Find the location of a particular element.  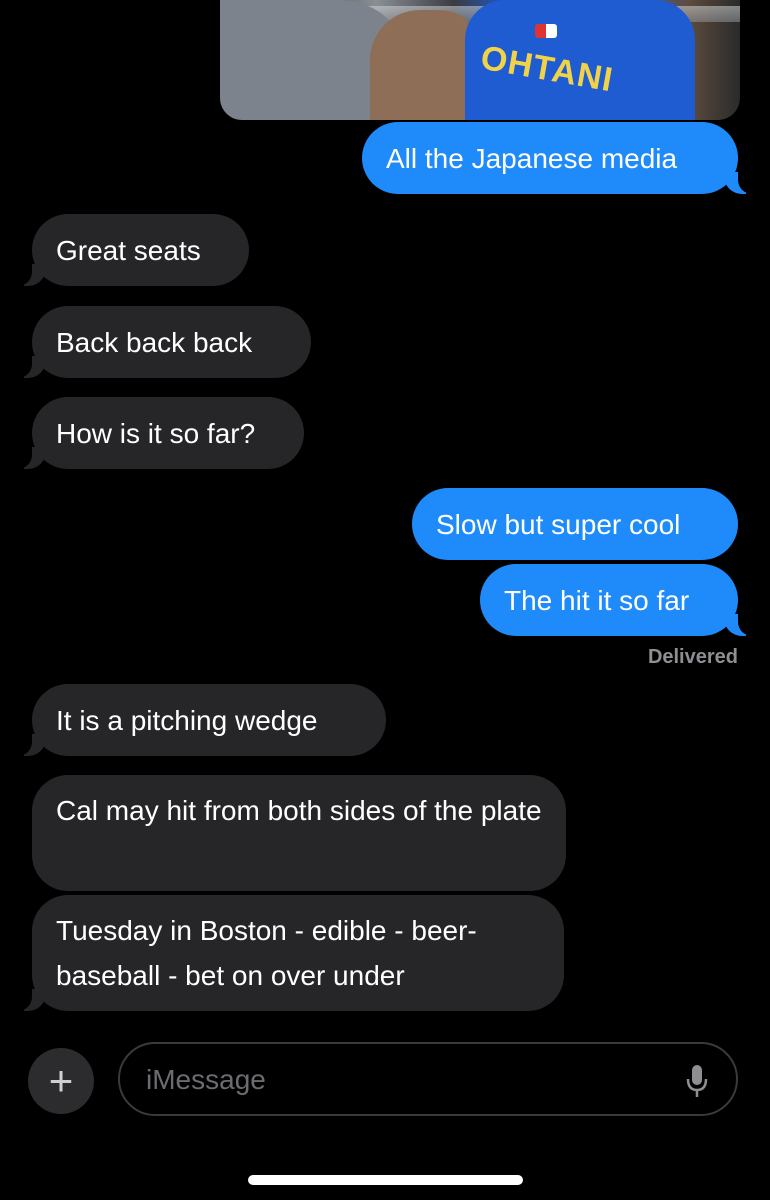

message-bubble-received: It is a pitching wedge is located at coordinates (199, 720).